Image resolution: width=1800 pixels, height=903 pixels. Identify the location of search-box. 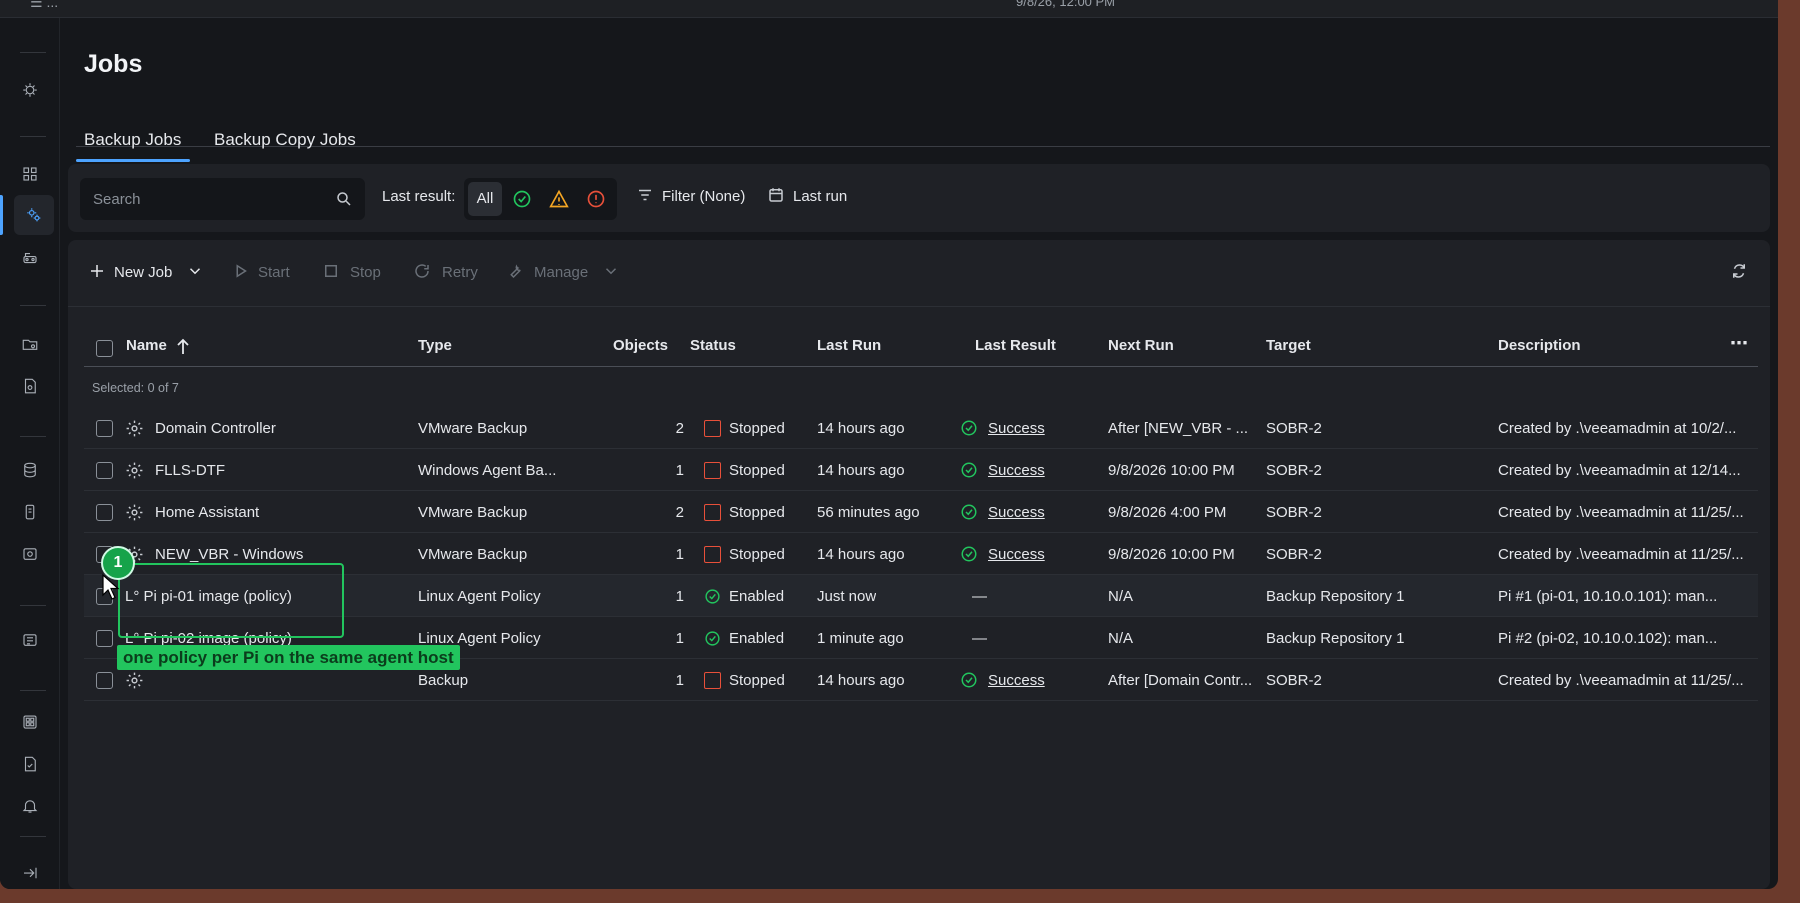
(222, 199).